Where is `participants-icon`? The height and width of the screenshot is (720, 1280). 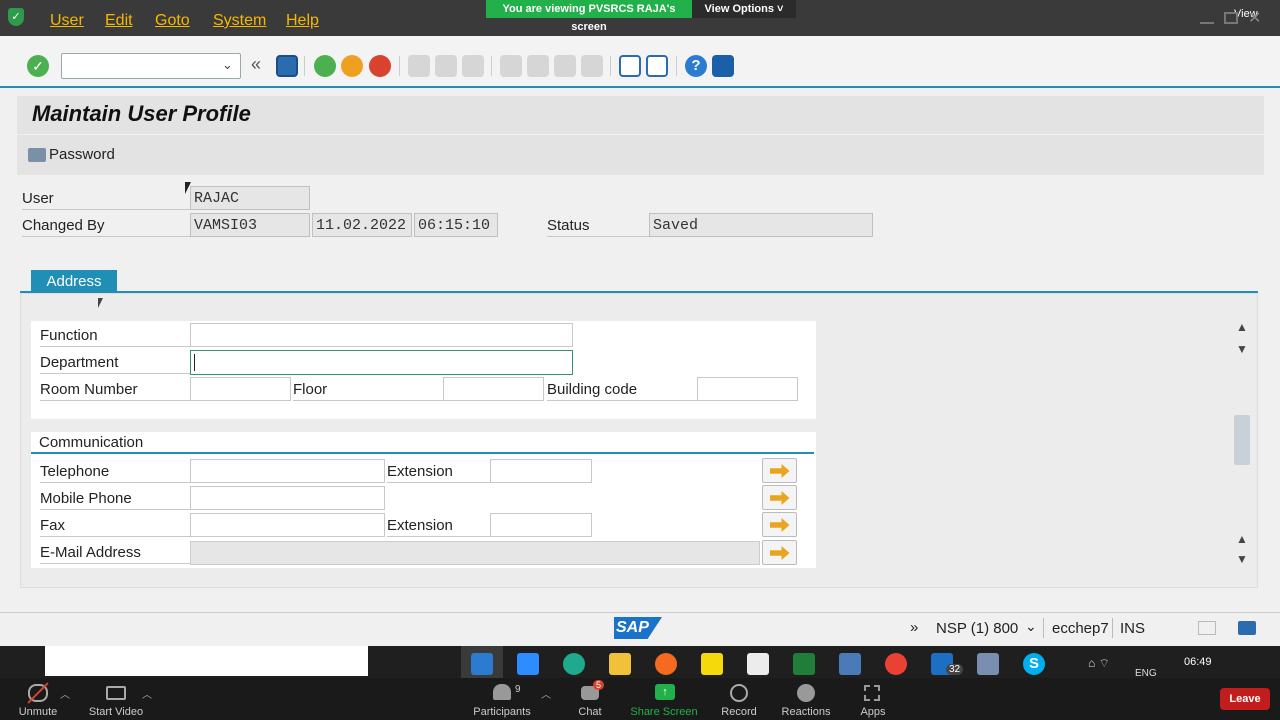
participants-icon is located at coordinates (502, 692).